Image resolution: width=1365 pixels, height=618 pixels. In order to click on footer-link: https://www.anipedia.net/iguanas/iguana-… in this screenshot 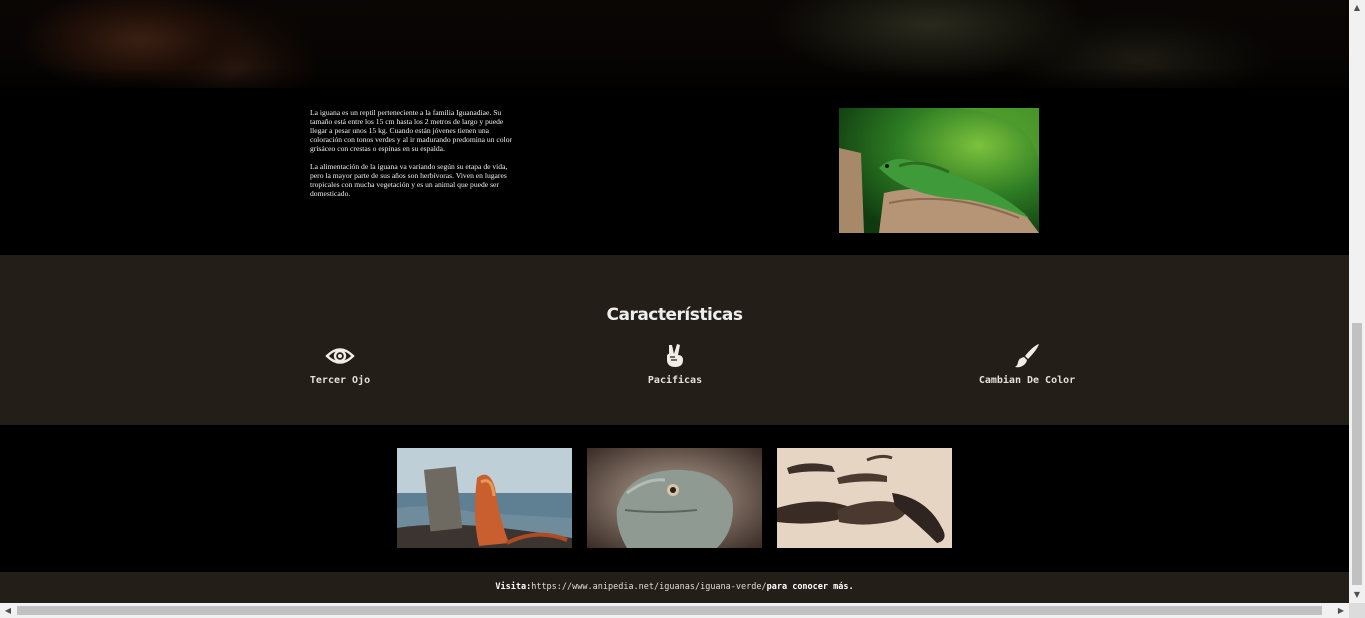, I will do `click(648, 587)`.